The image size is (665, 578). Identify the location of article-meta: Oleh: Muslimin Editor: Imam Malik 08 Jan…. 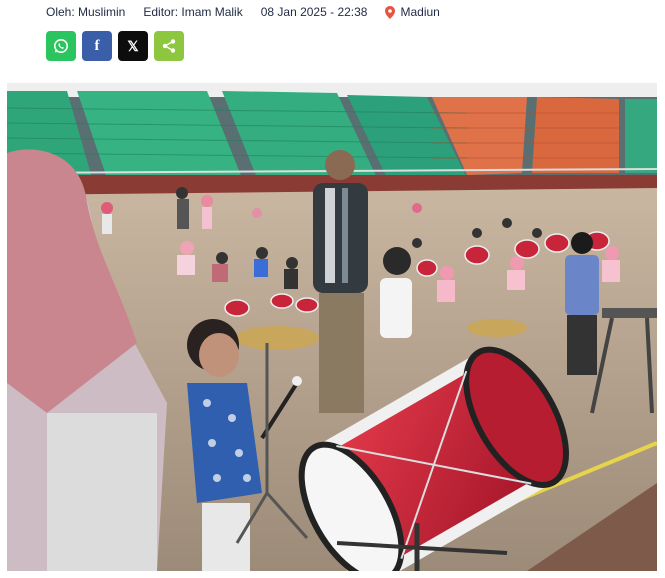
(252, 12).